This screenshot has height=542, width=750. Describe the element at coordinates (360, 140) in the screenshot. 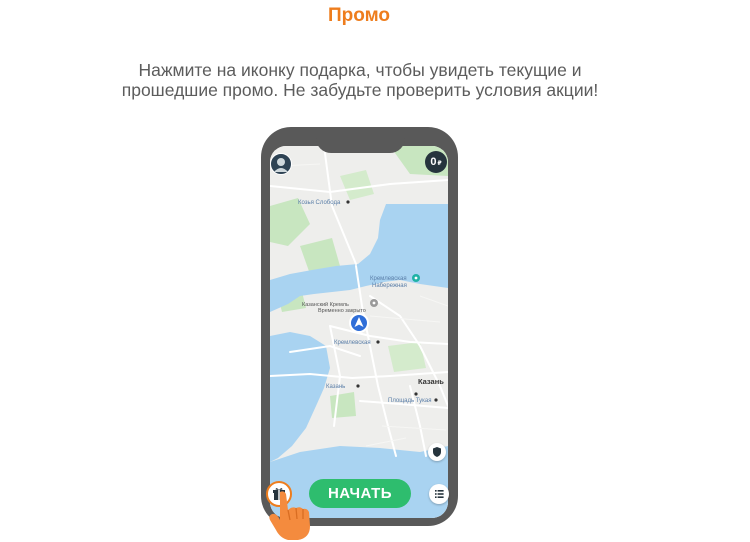

I see `phone-notch` at that location.